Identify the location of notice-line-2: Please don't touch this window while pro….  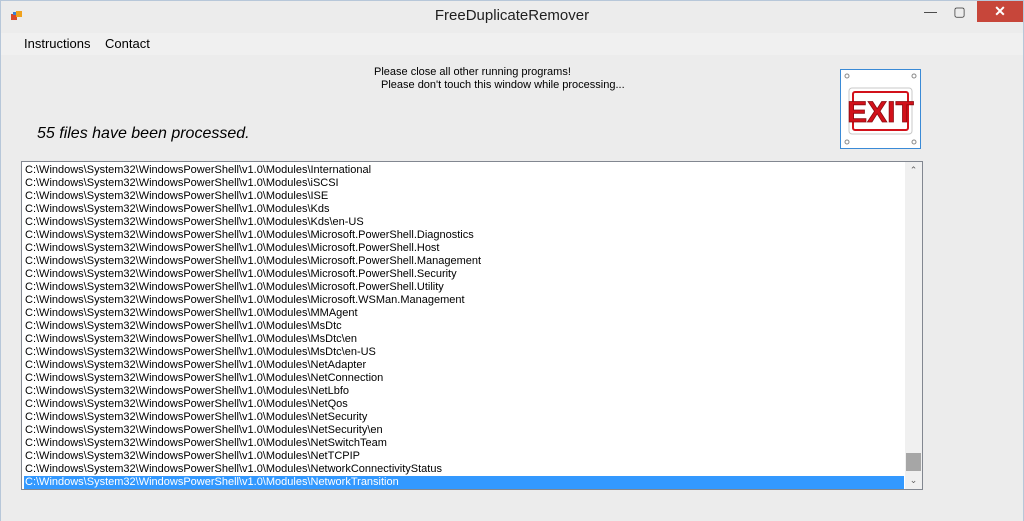
(503, 85).